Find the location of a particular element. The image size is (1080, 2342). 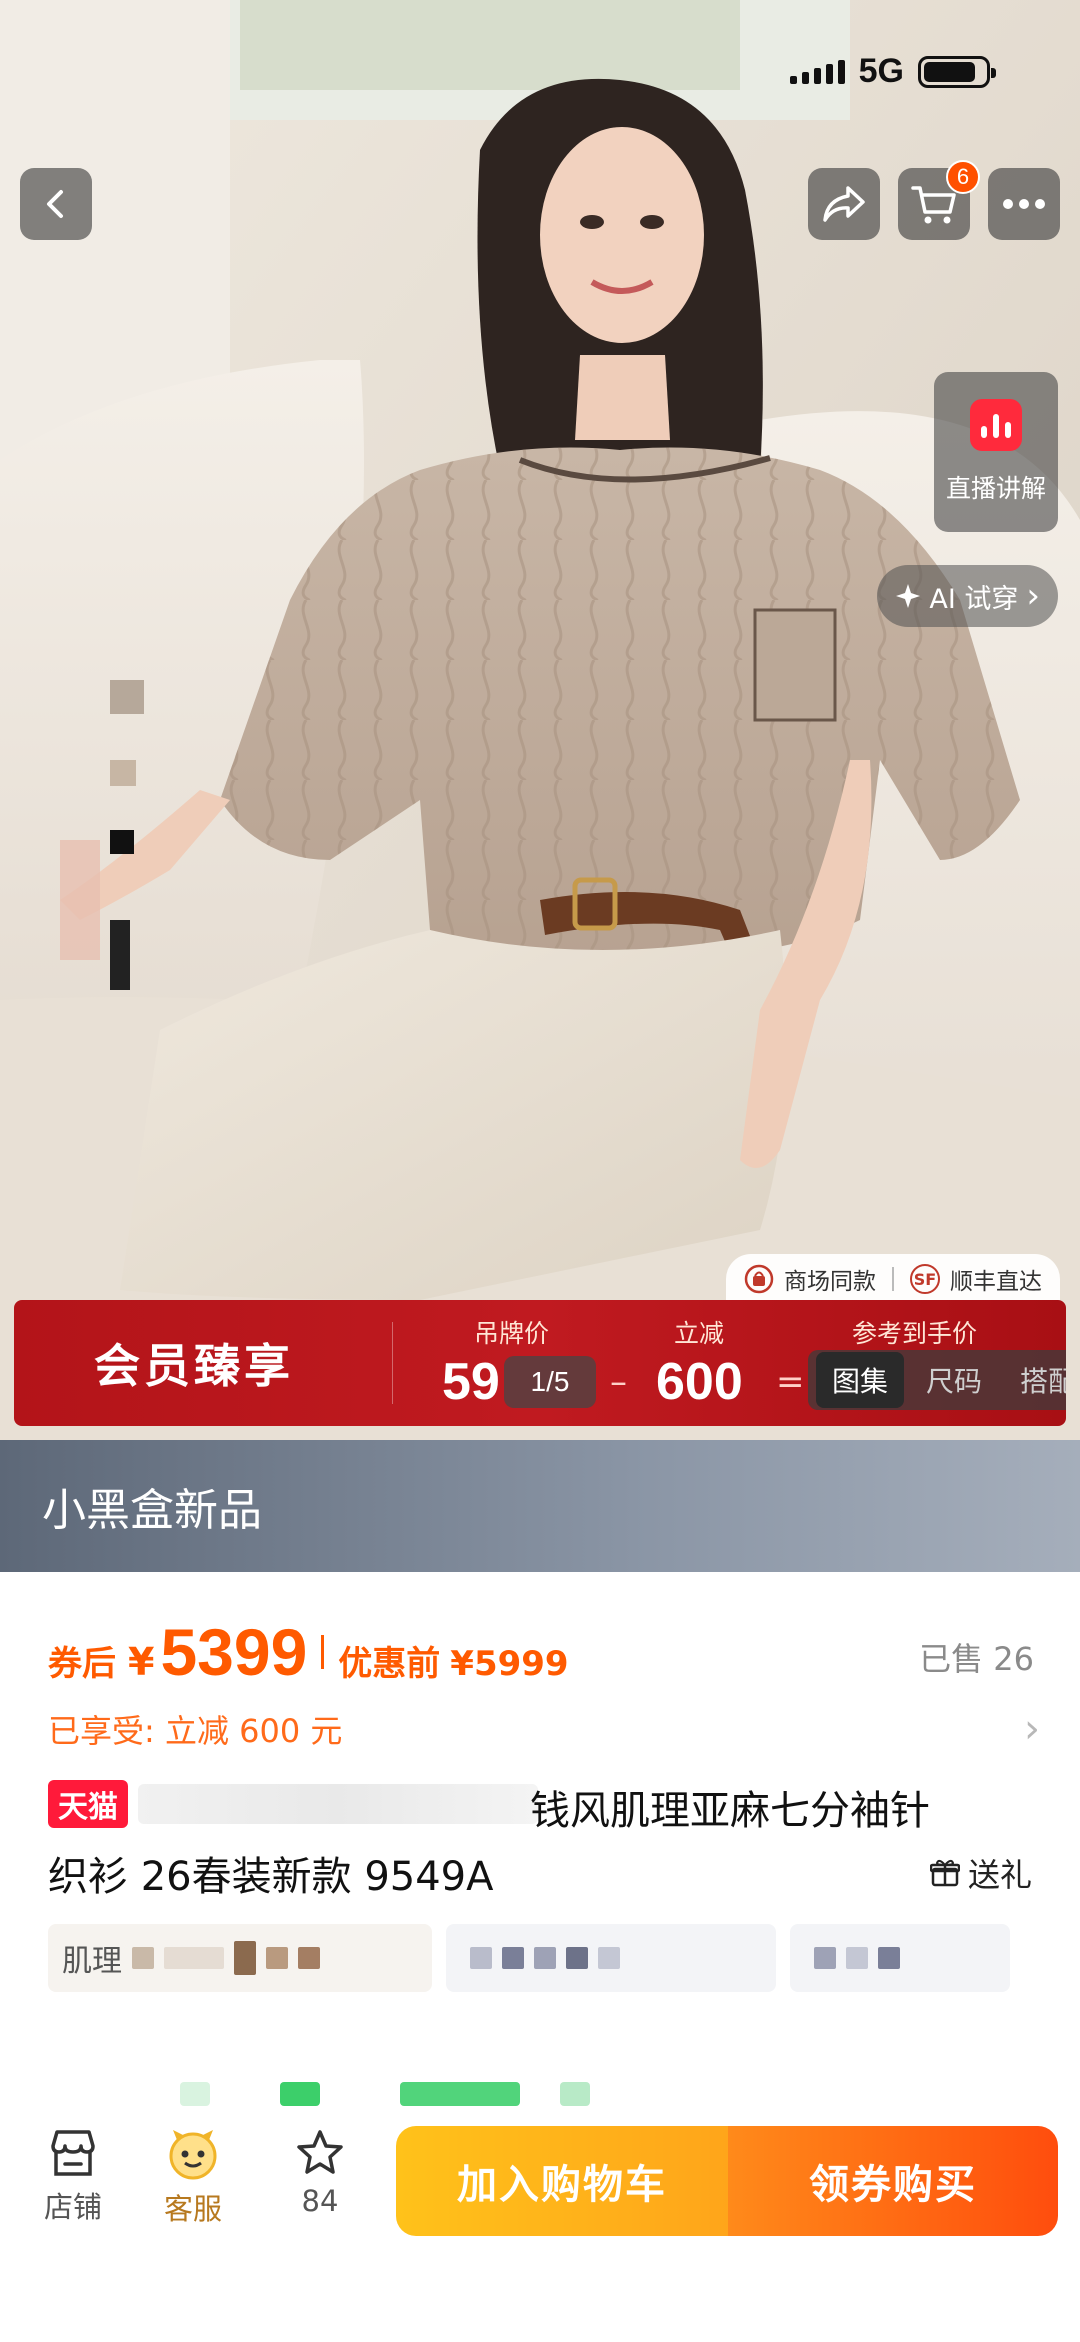

discount-label: 立减 is located at coordinates (699, 1333).